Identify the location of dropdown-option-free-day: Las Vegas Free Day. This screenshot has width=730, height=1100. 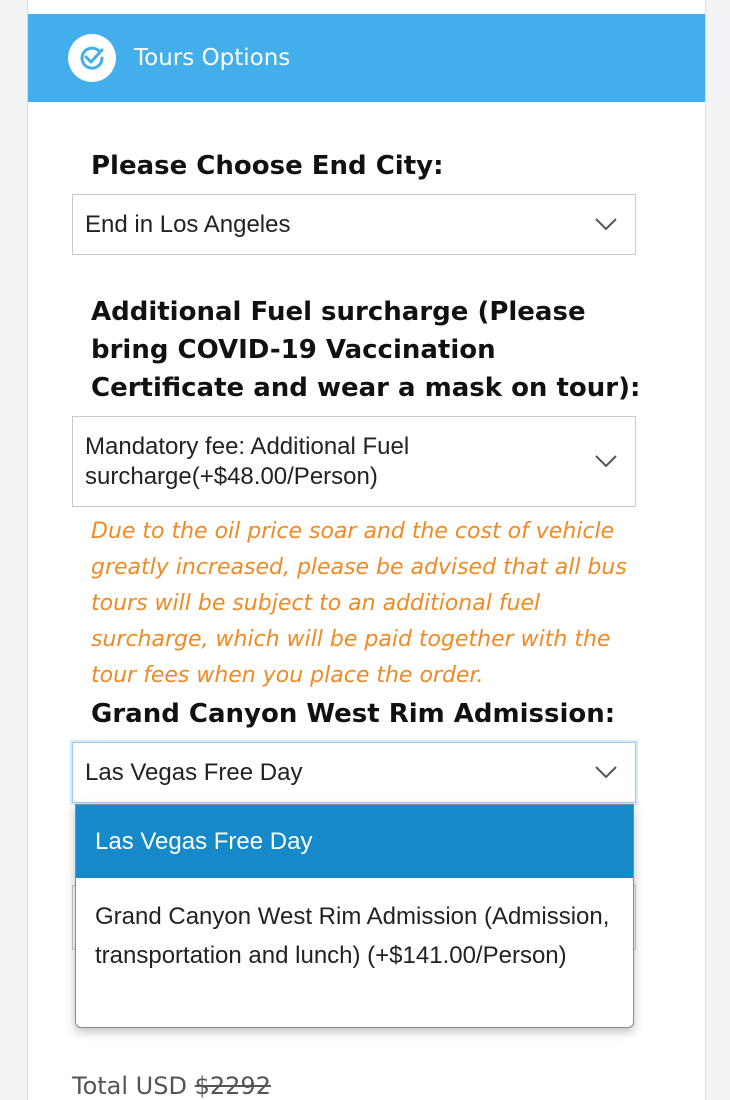
(354, 841).